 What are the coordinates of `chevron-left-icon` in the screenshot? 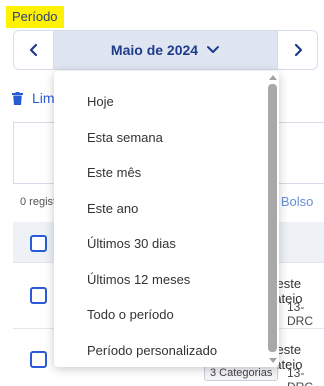 It's located at (33, 50).